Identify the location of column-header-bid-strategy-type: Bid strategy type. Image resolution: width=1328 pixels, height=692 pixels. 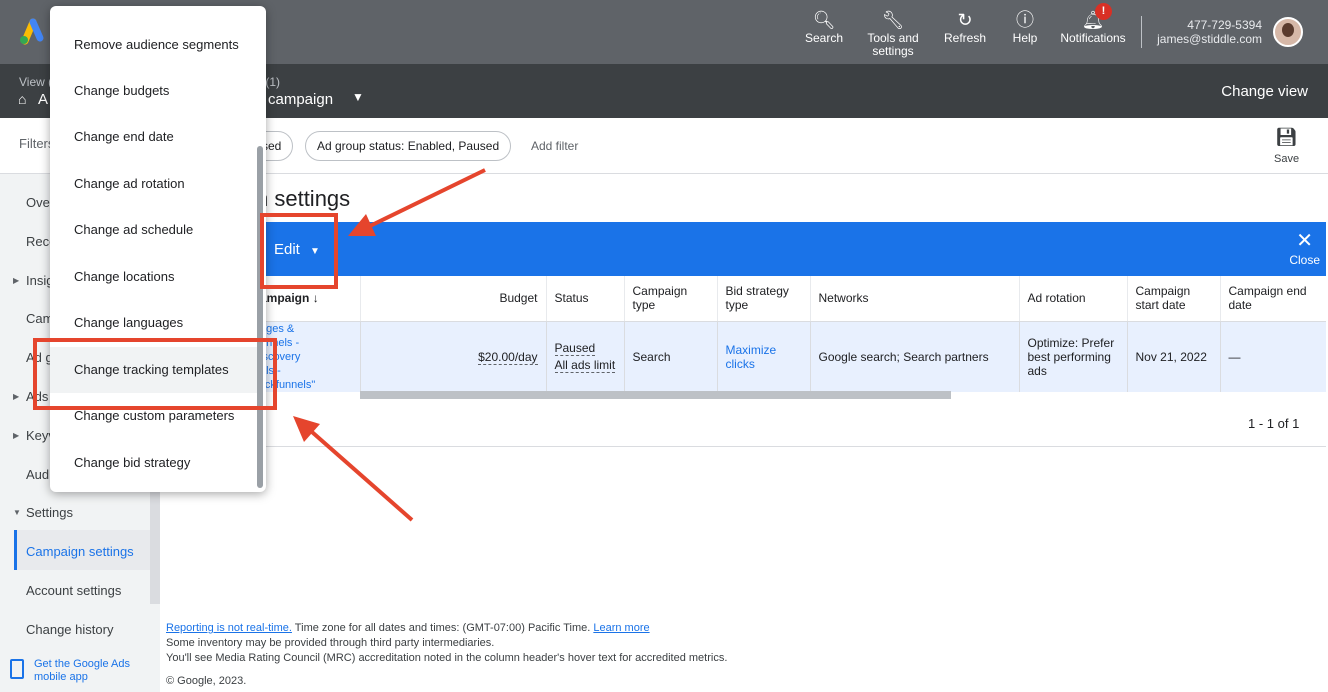
(763, 299).